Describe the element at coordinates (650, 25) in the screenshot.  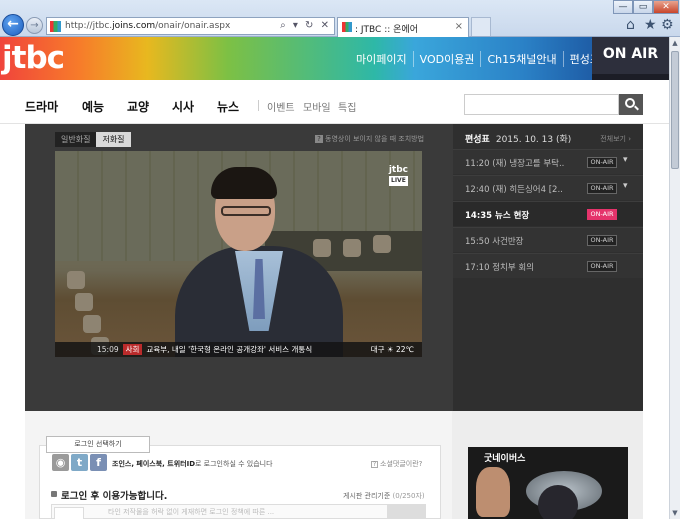
I see `favorites-icon: ★` at that location.